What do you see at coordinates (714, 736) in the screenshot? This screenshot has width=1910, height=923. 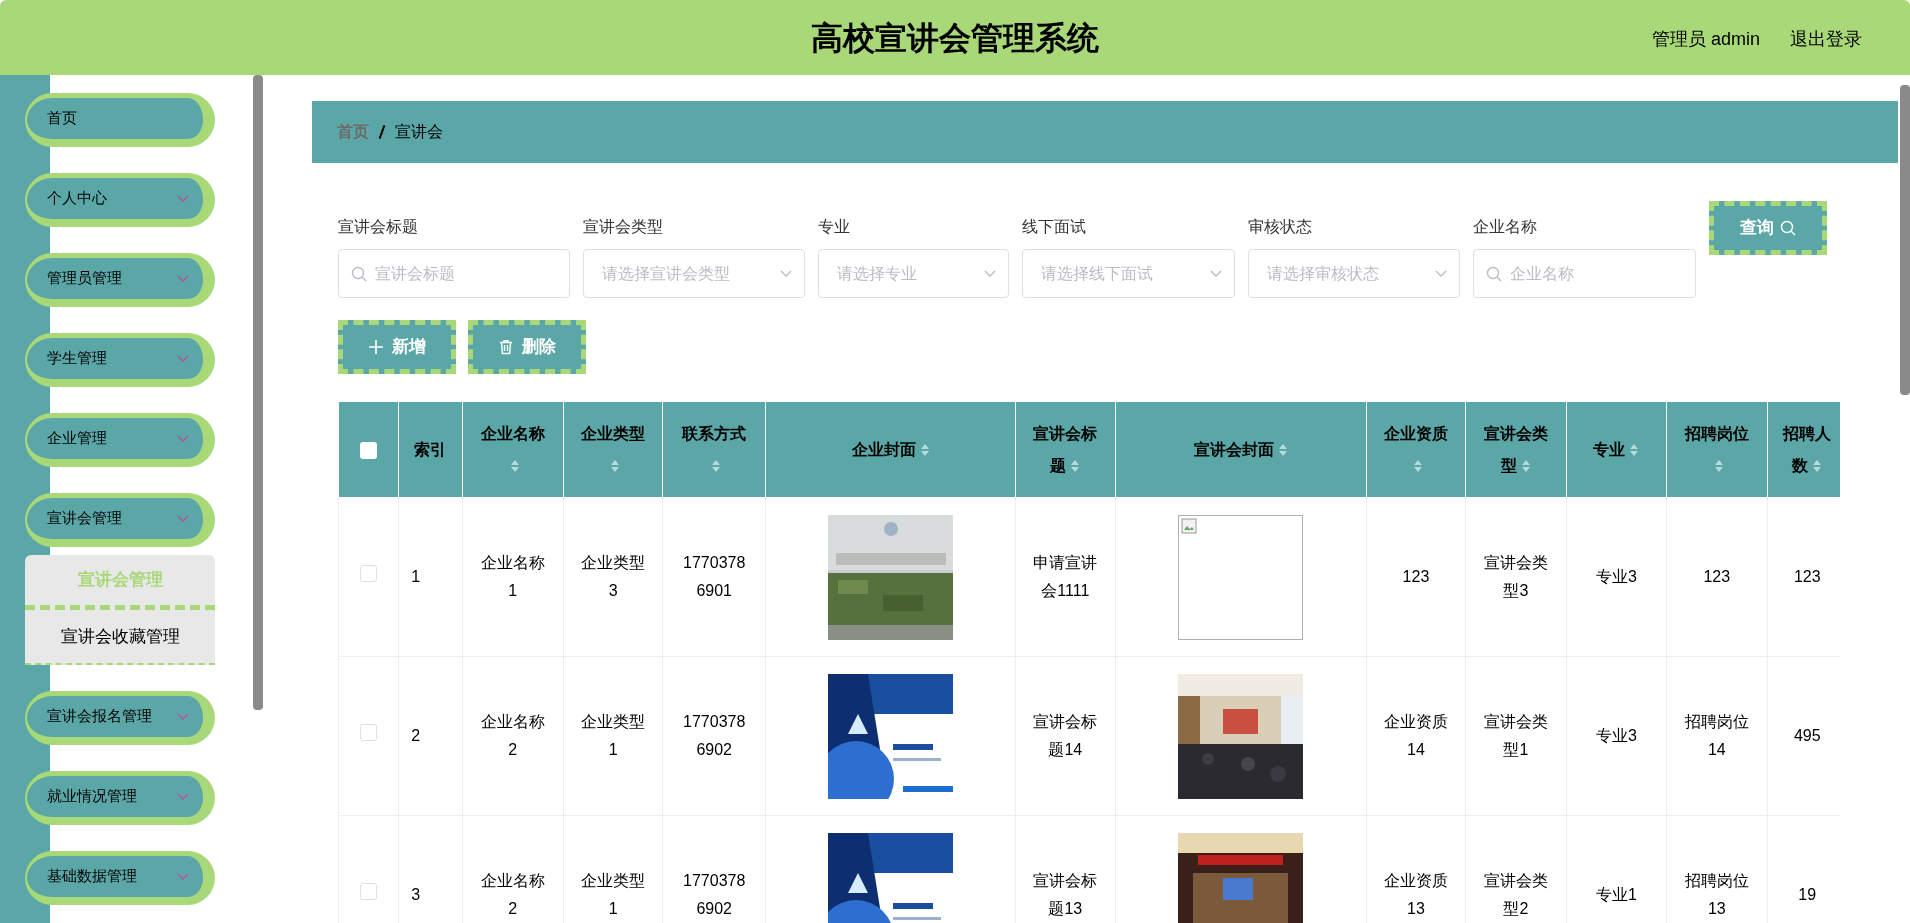 I see `table-cell: 17703786902` at bounding box center [714, 736].